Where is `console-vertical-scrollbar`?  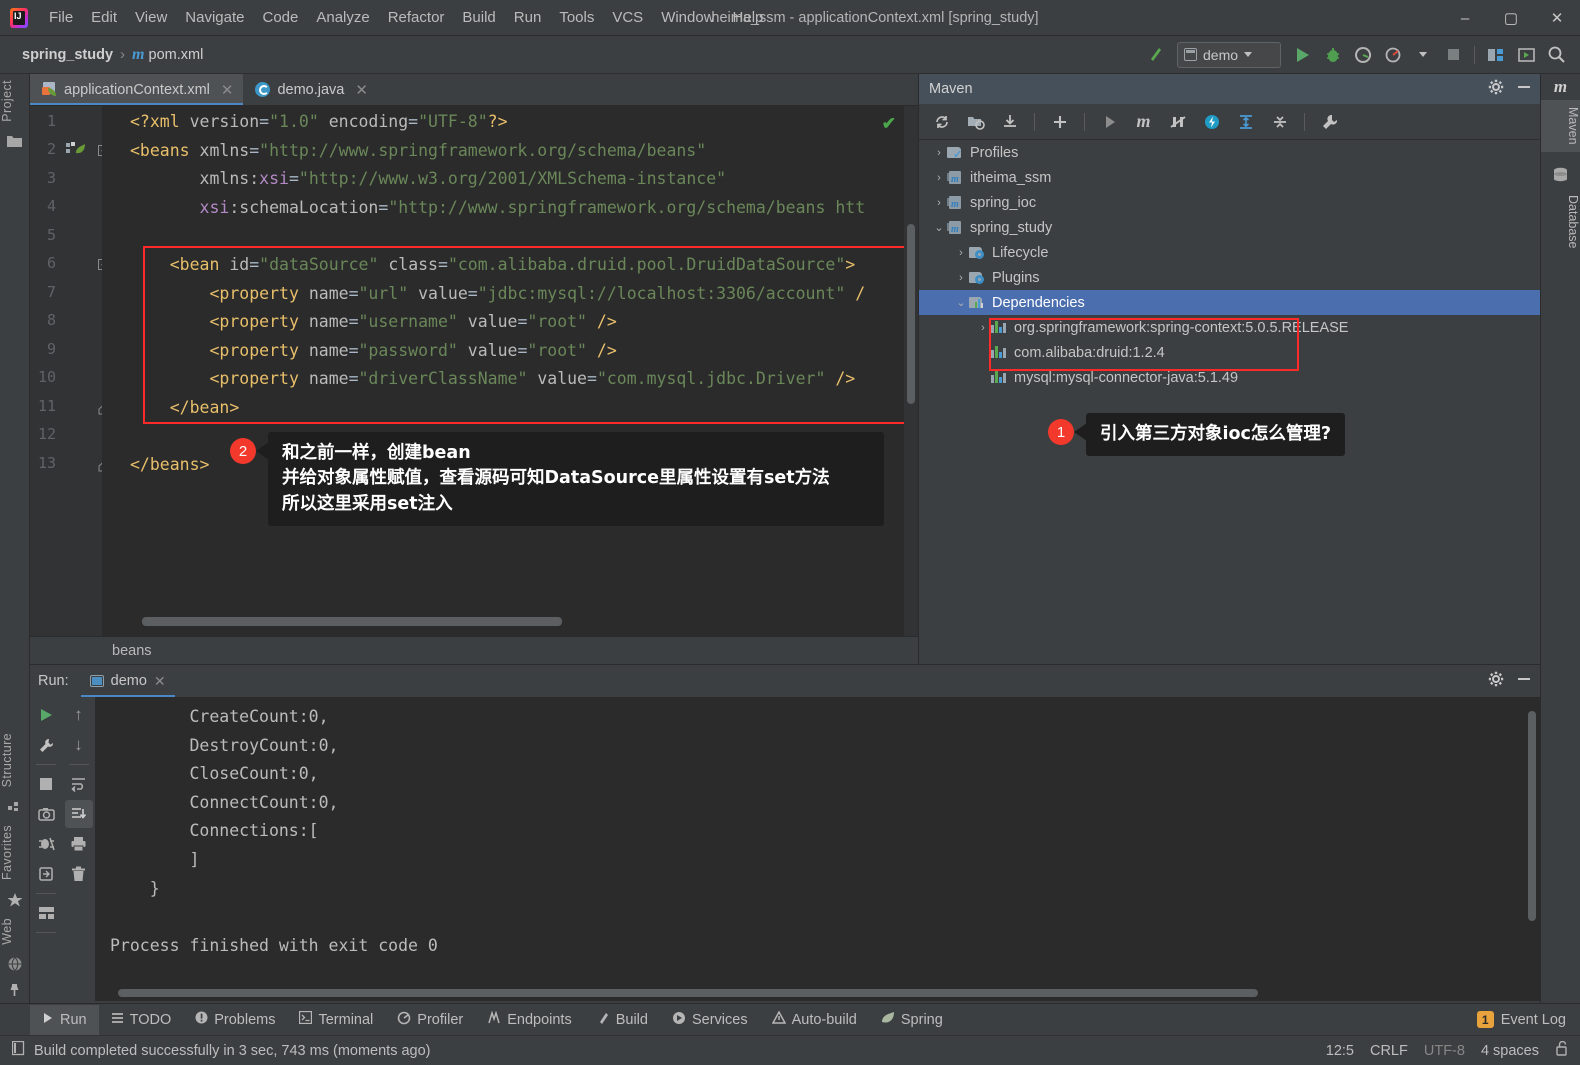
console-vertical-scrollbar is located at coordinates (1532, 816).